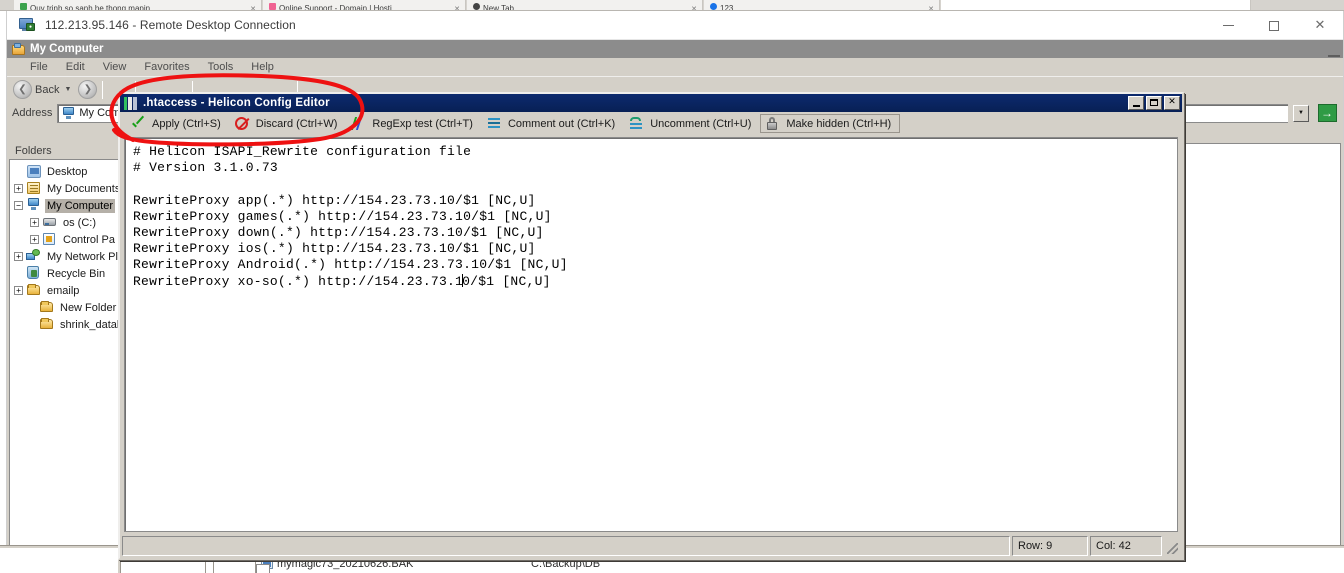 The height and width of the screenshot is (573, 1344). What do you see at coordinates (72, 171) in the screenshot?
I see `tree-item-desktop: Desktop` at bounding box center [72, 171].